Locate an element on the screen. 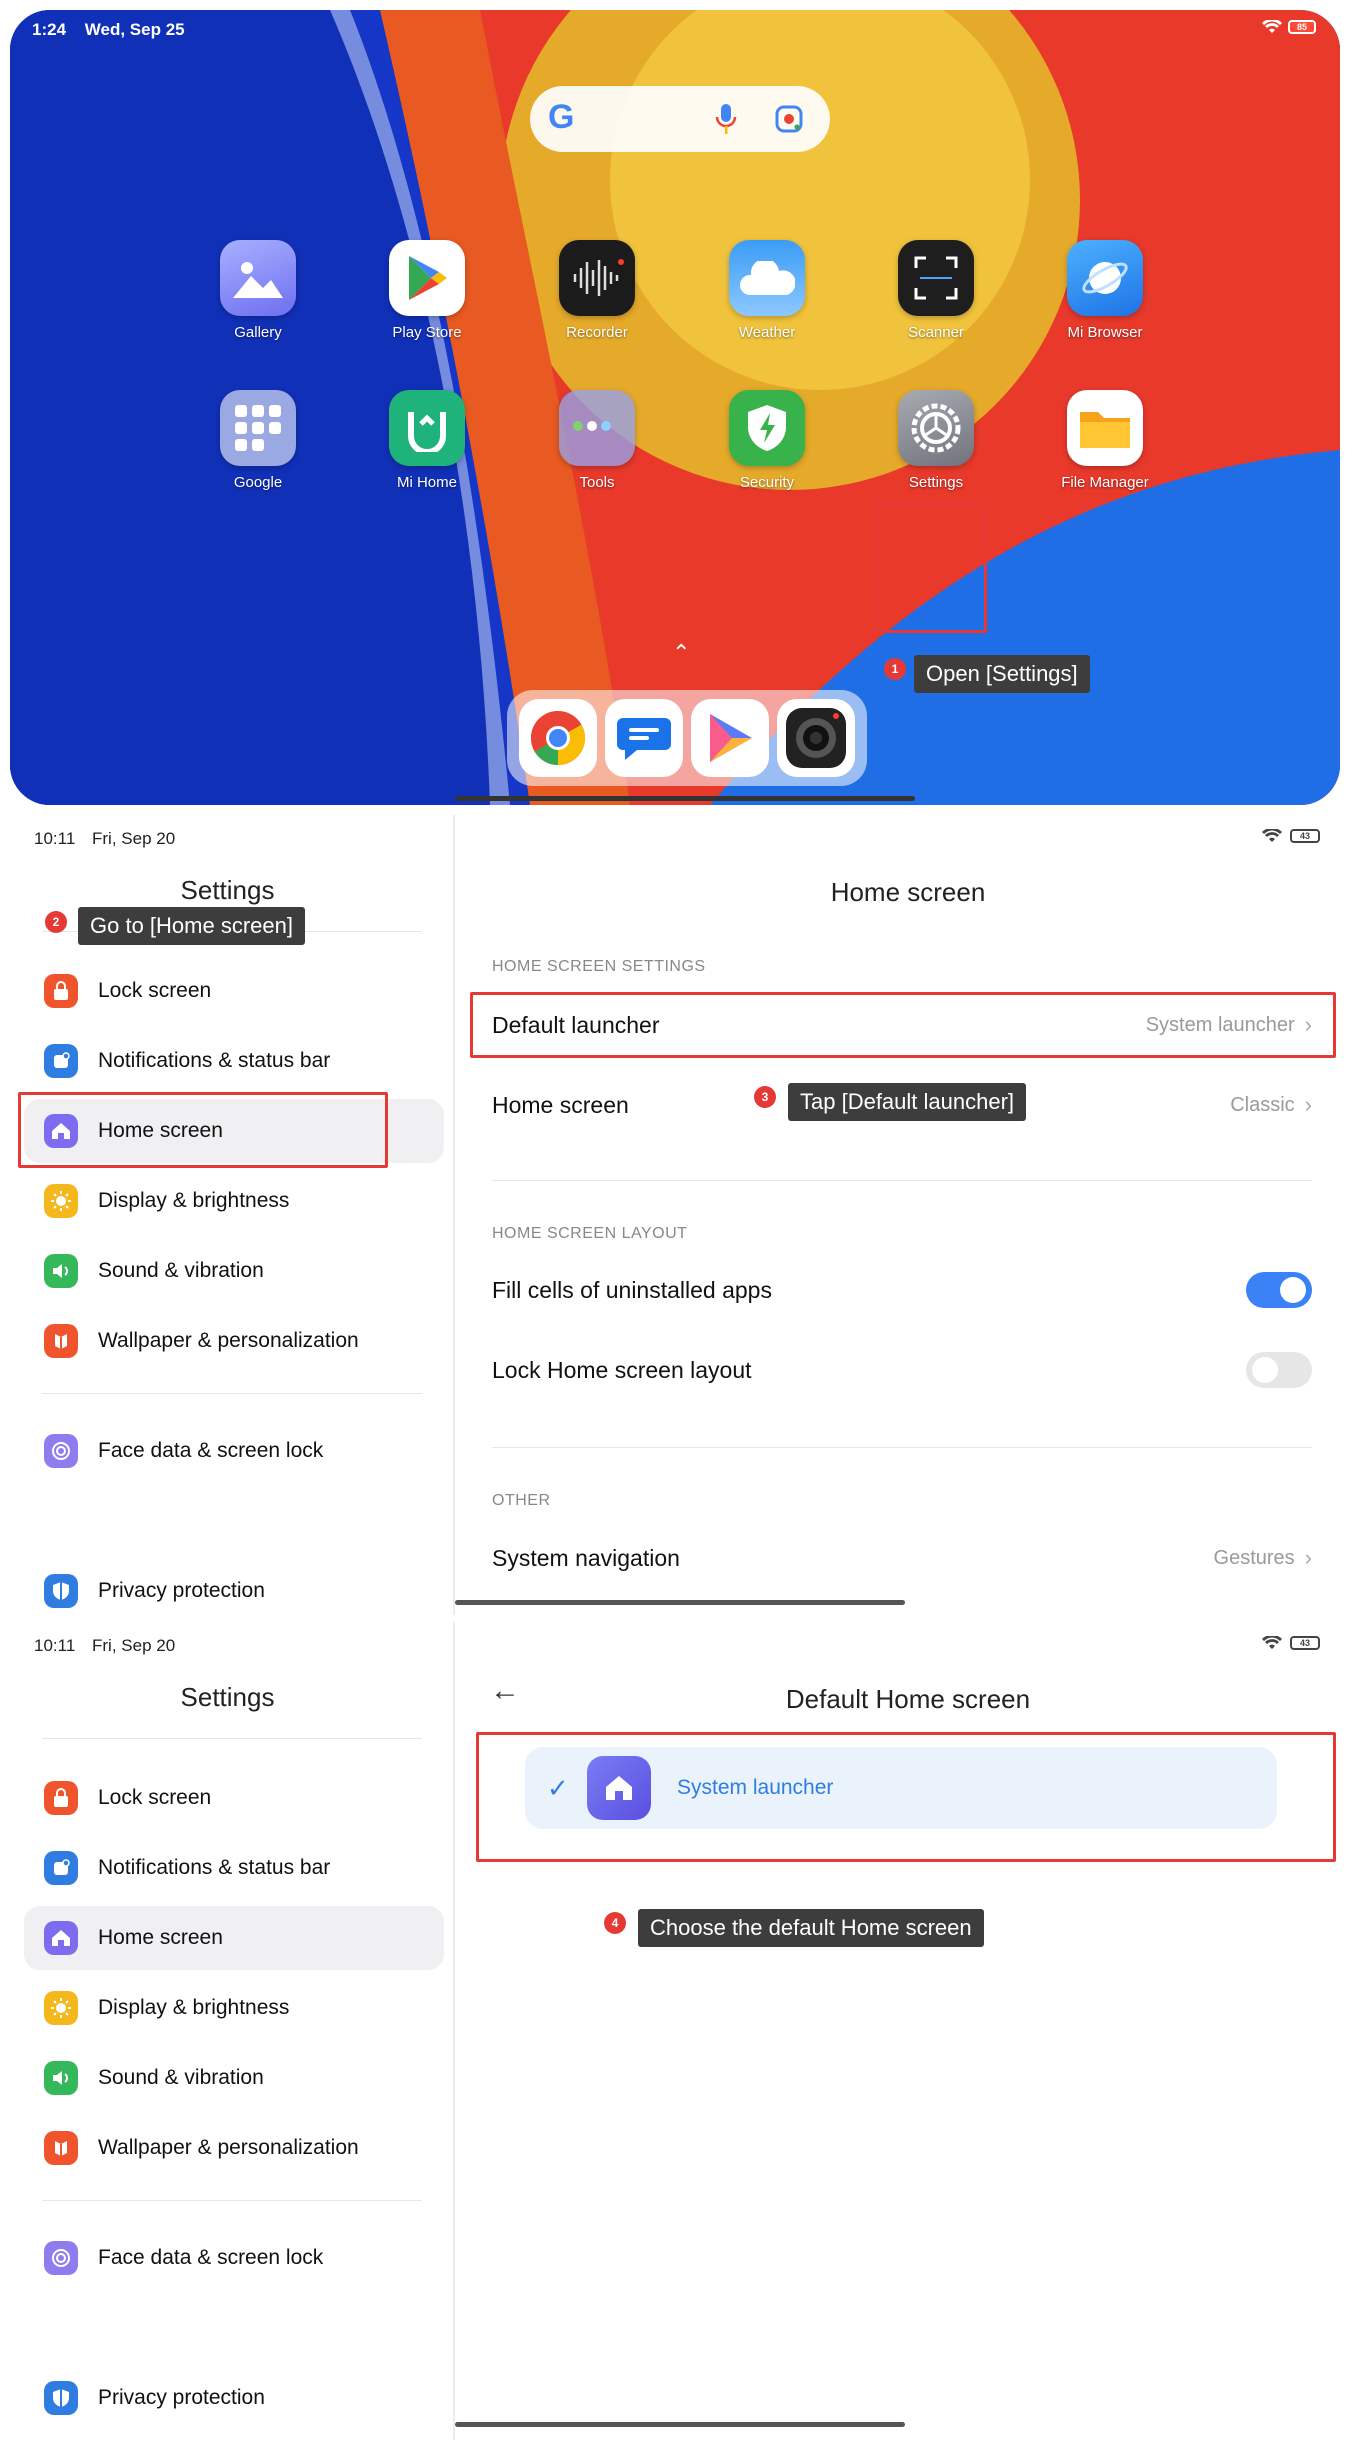 The width and height of the screenshot is (1360, 2440). battery-icon: 43 is located at coordinates (1305, 1643).